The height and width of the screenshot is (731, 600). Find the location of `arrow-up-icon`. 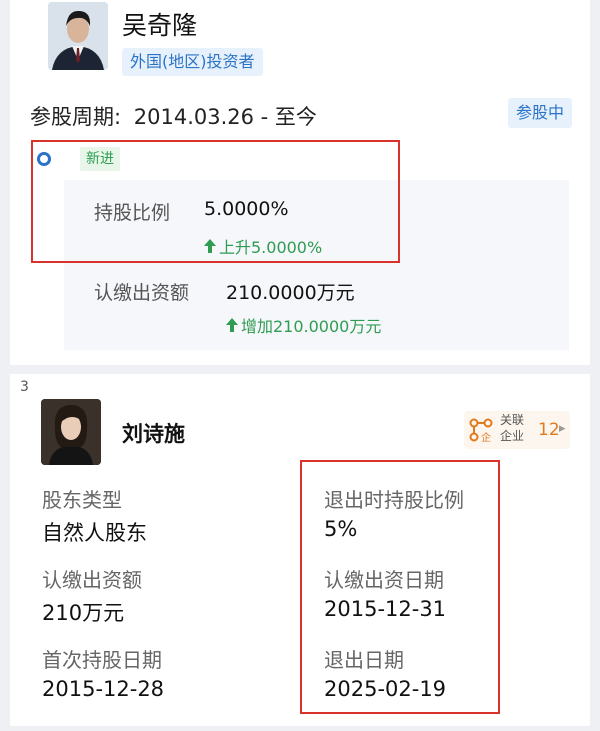

arrow-up-icon is located at coordinates (232, 325).